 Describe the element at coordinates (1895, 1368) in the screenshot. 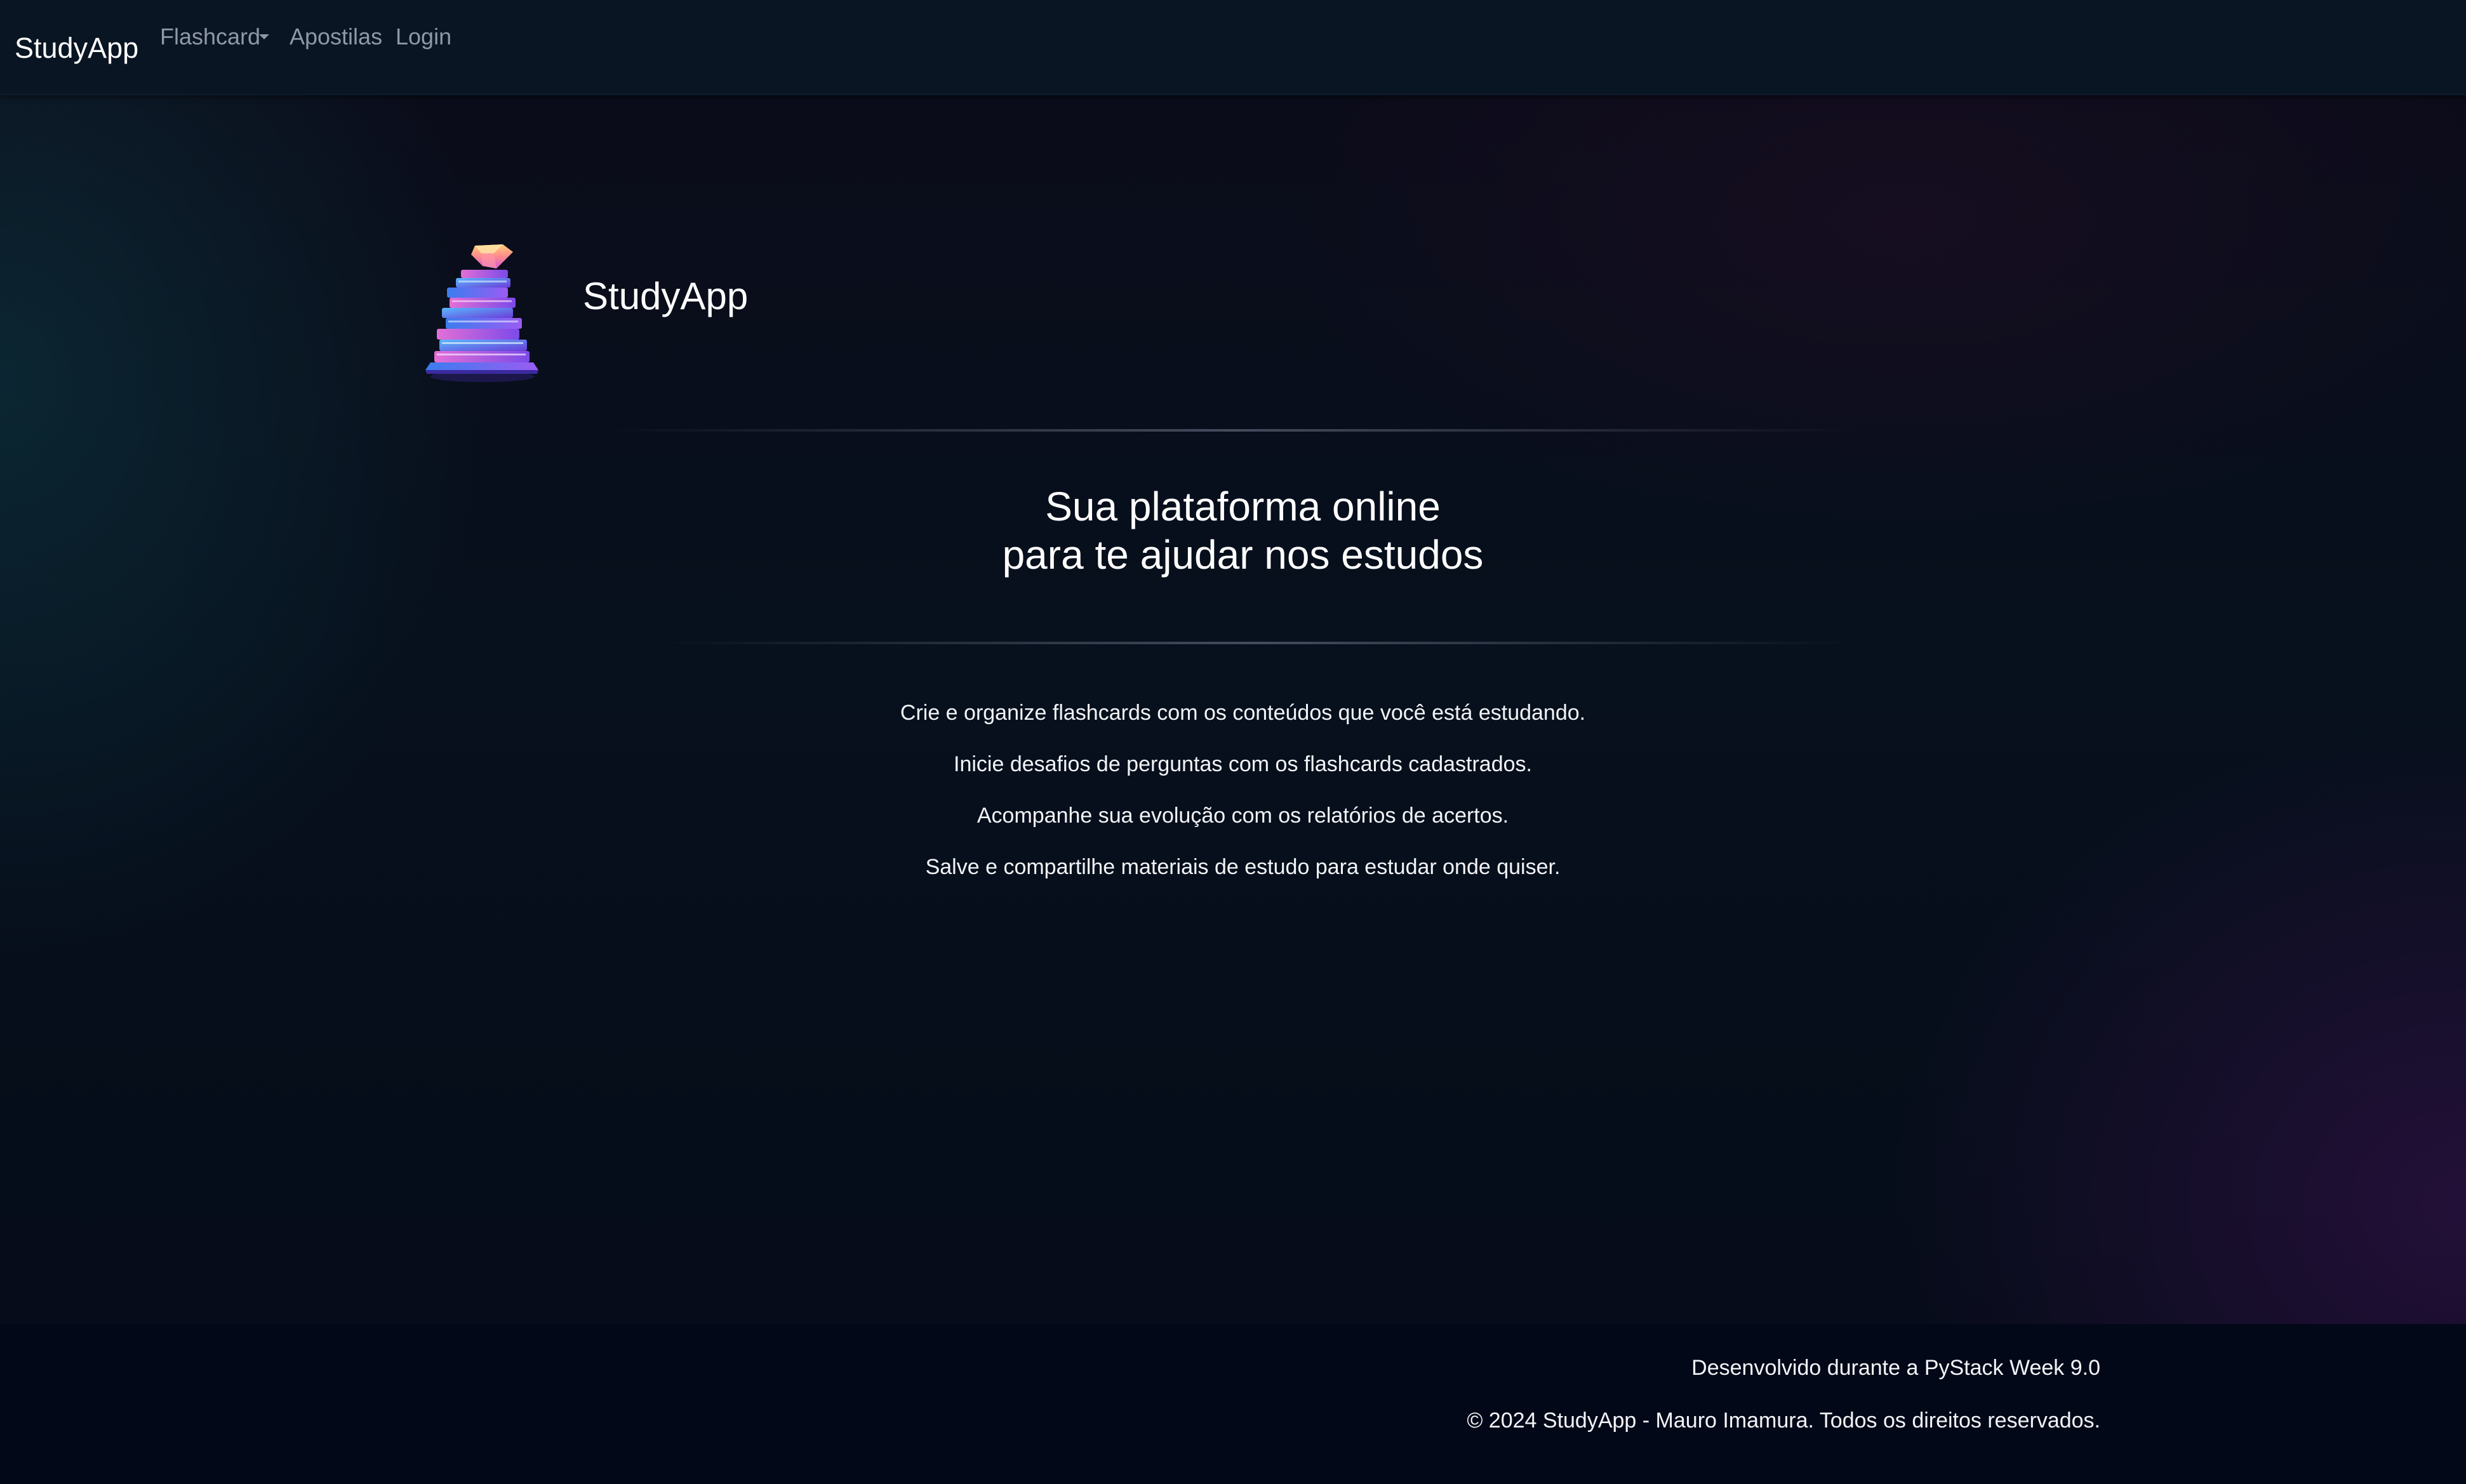

I see `footer-credit: Desenvolvido durante a PyStack Week 9.0` at that location.